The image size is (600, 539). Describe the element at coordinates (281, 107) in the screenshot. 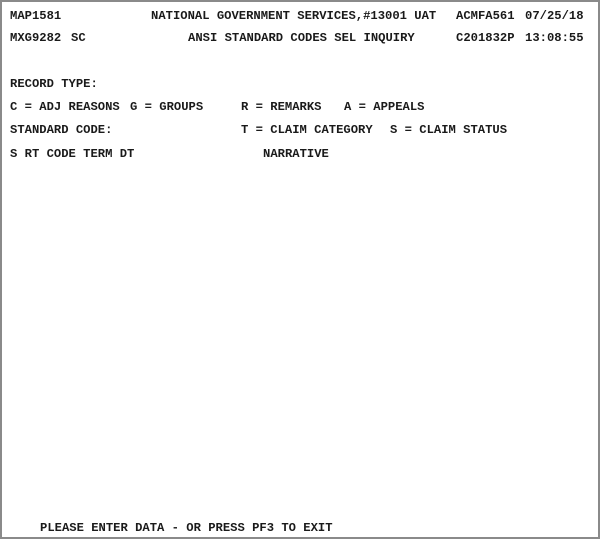

I see `option-remarks: R = REMARKS` at that location.